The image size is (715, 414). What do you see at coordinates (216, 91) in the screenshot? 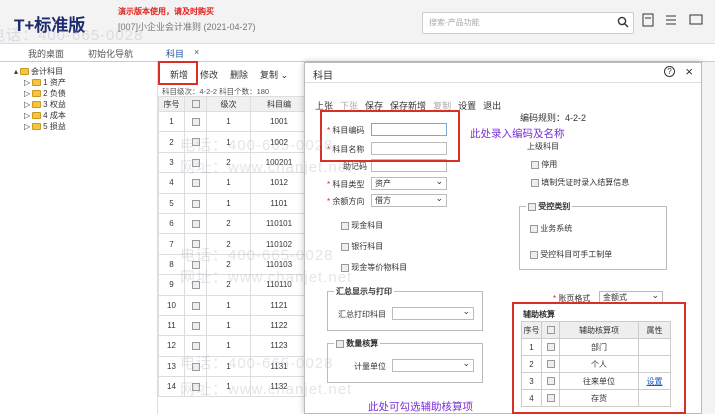
I see `grid-summary: 科目级次：4-2-2 科目个数：180` at bounding box center [216, 91].